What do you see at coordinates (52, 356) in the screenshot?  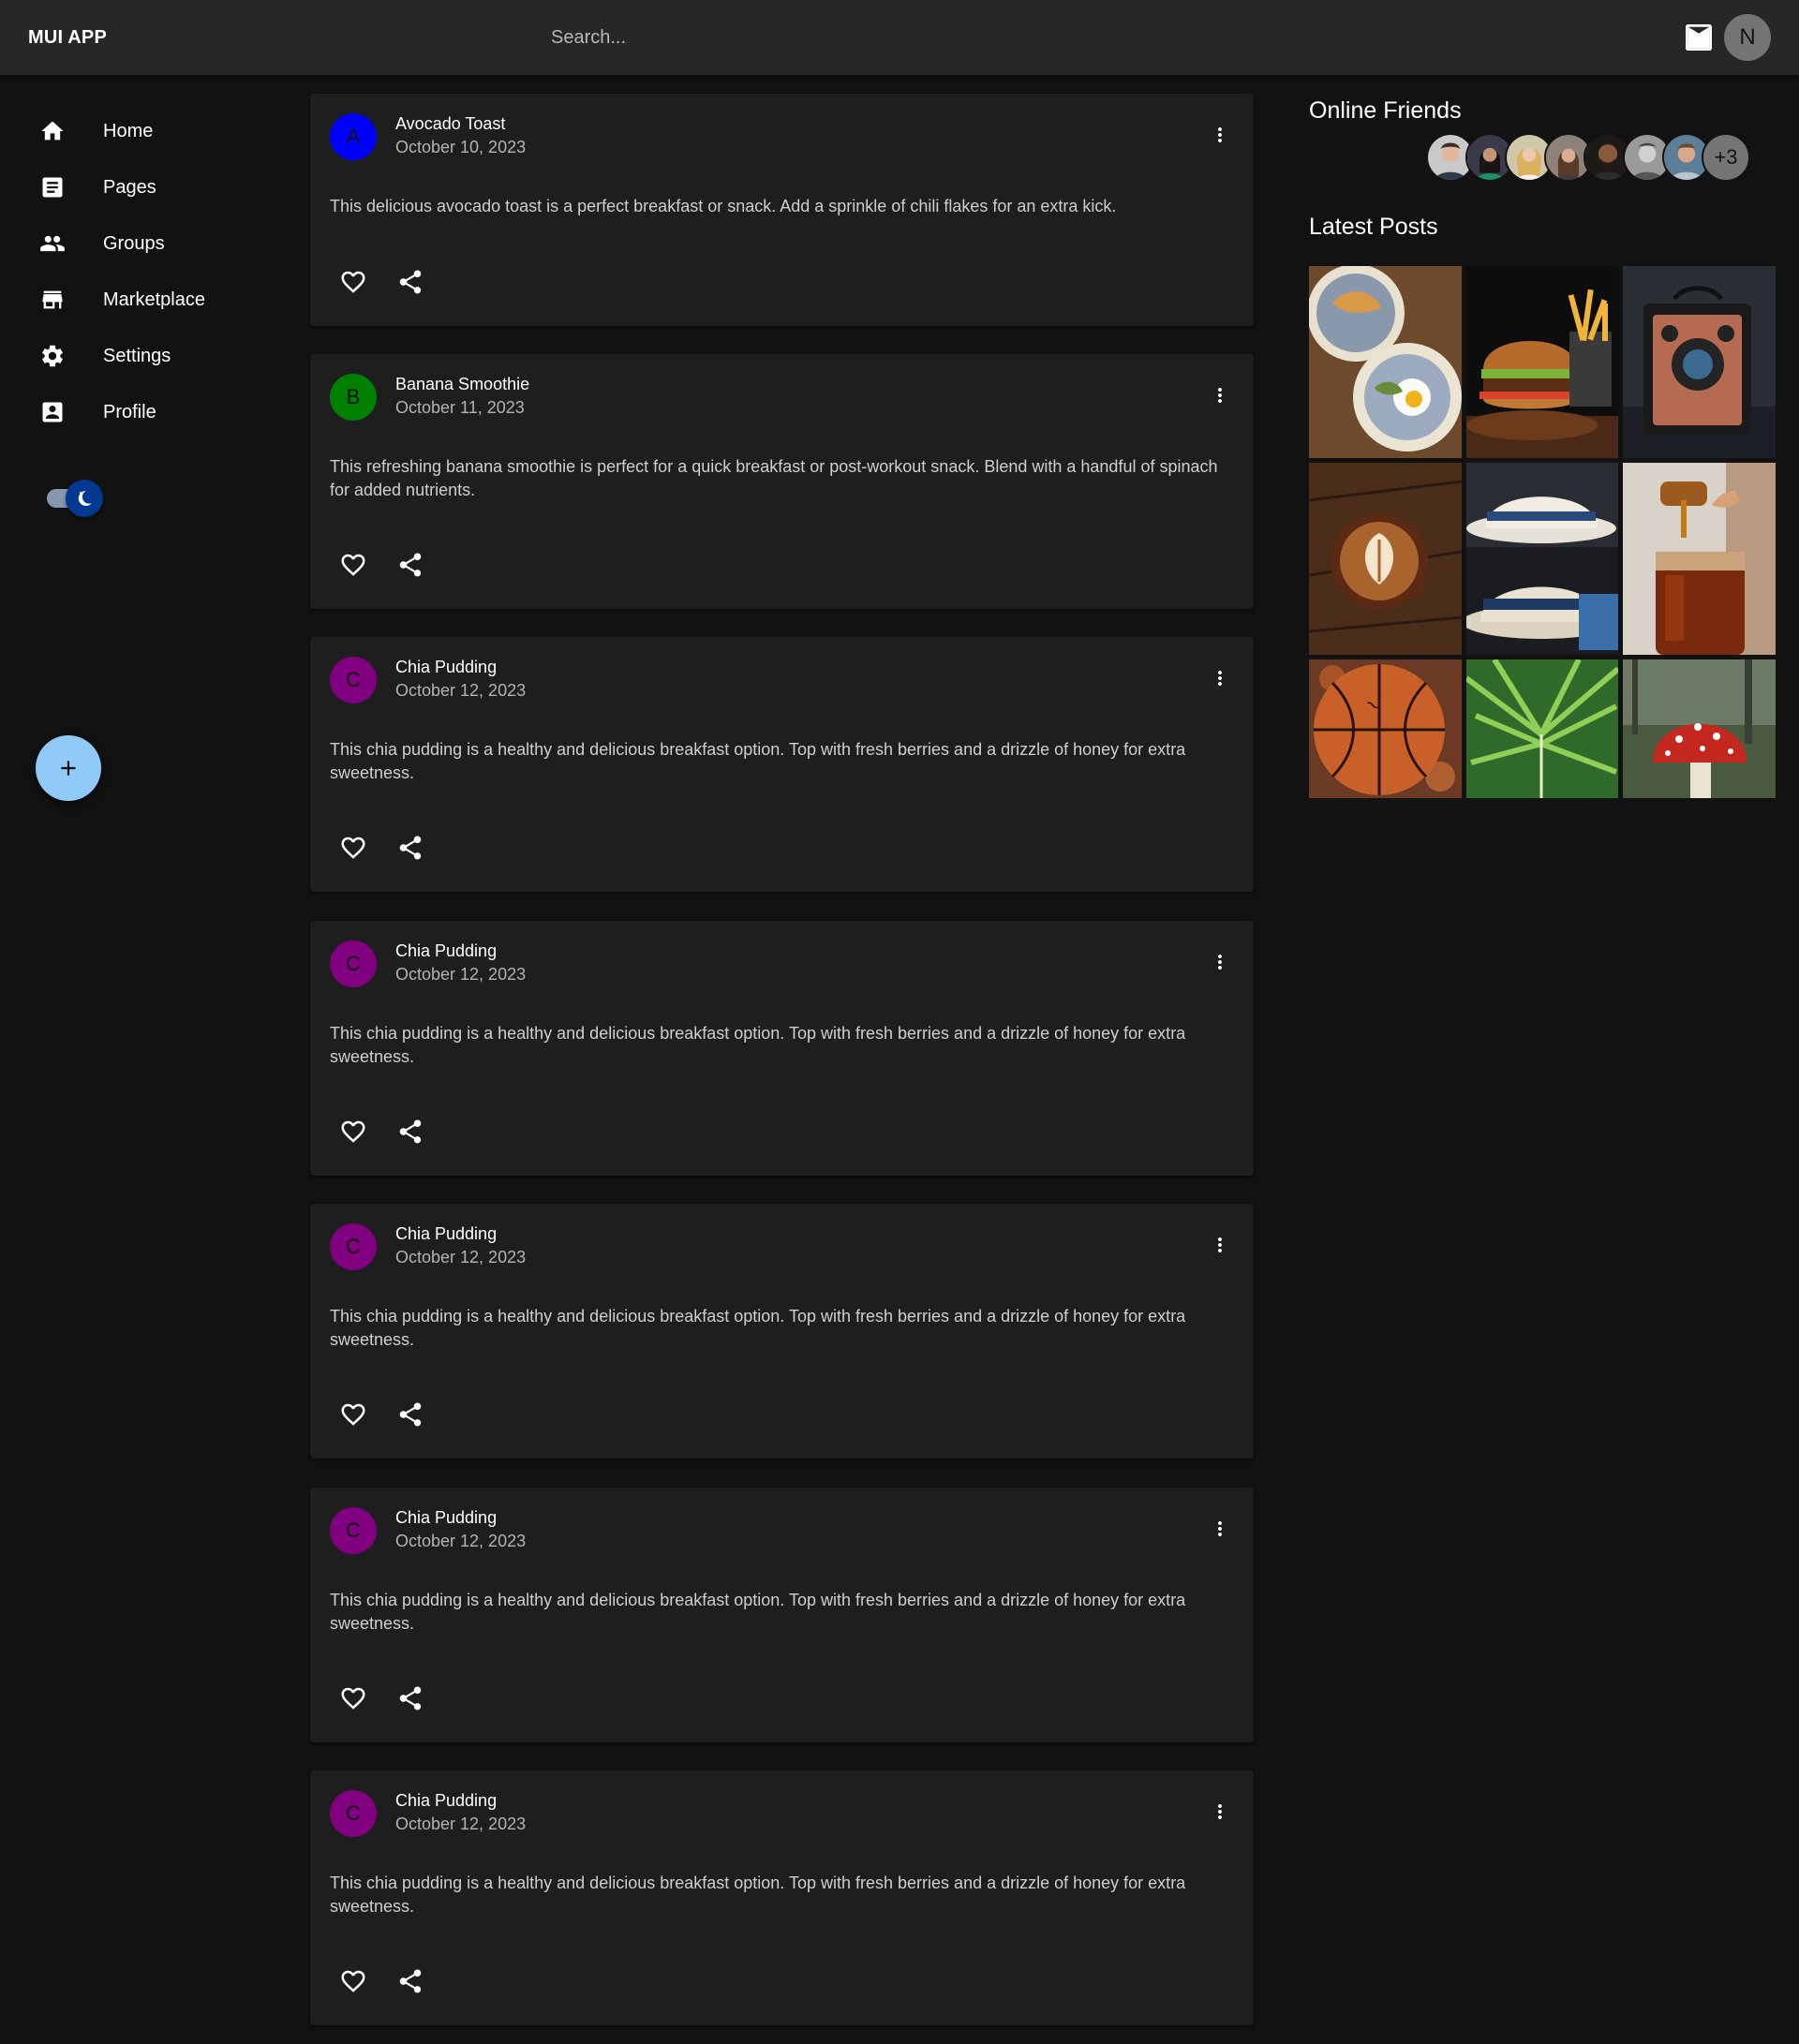 I see `gear-icon` at bounding box center [52, 356].